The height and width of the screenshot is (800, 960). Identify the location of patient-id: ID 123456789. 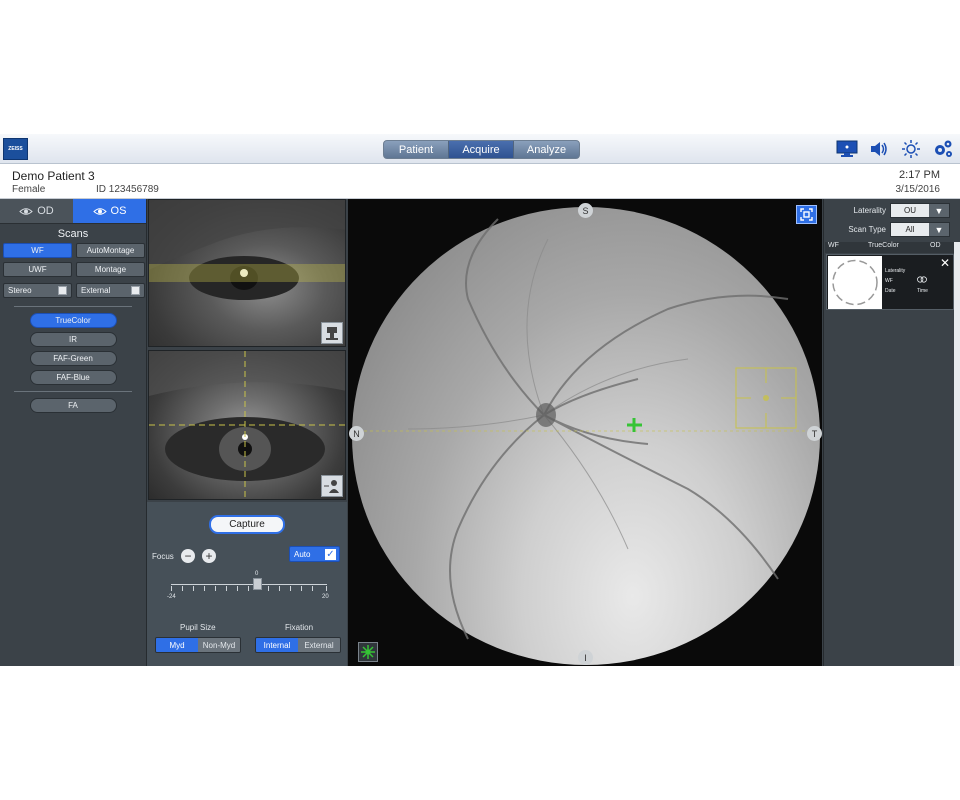
(127, 189).